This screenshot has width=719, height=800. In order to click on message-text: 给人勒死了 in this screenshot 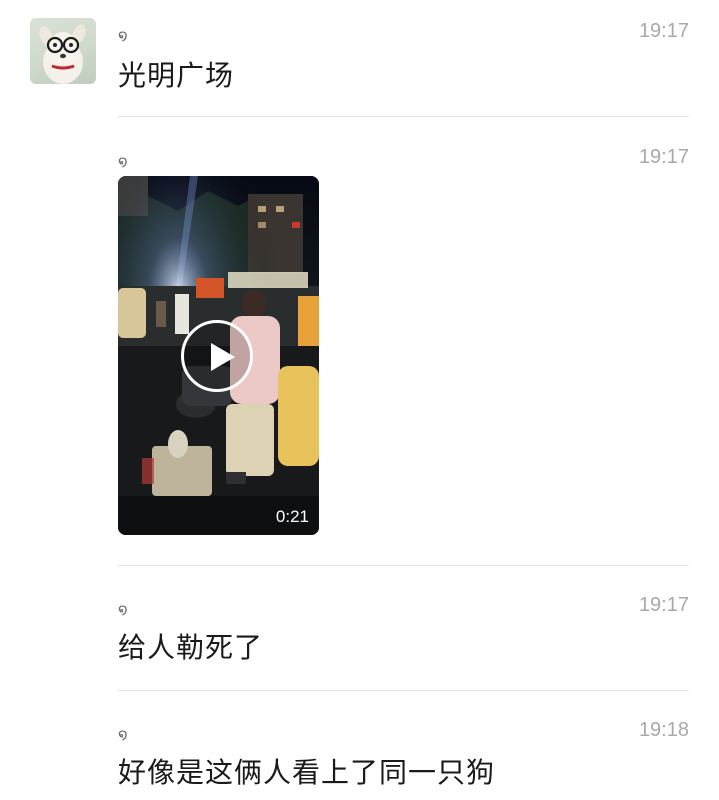, I will do `click(191, 647)`.